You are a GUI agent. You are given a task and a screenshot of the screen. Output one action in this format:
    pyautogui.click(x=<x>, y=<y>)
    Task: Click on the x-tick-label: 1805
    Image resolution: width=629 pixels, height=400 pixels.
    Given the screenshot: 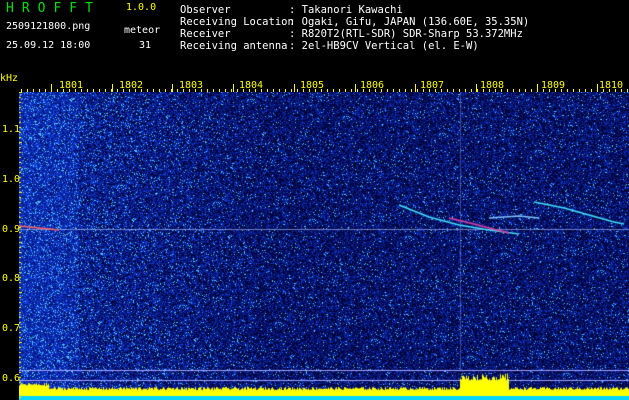 What is the action you would take?
    pyautogui.click(x=312, y=85)
    